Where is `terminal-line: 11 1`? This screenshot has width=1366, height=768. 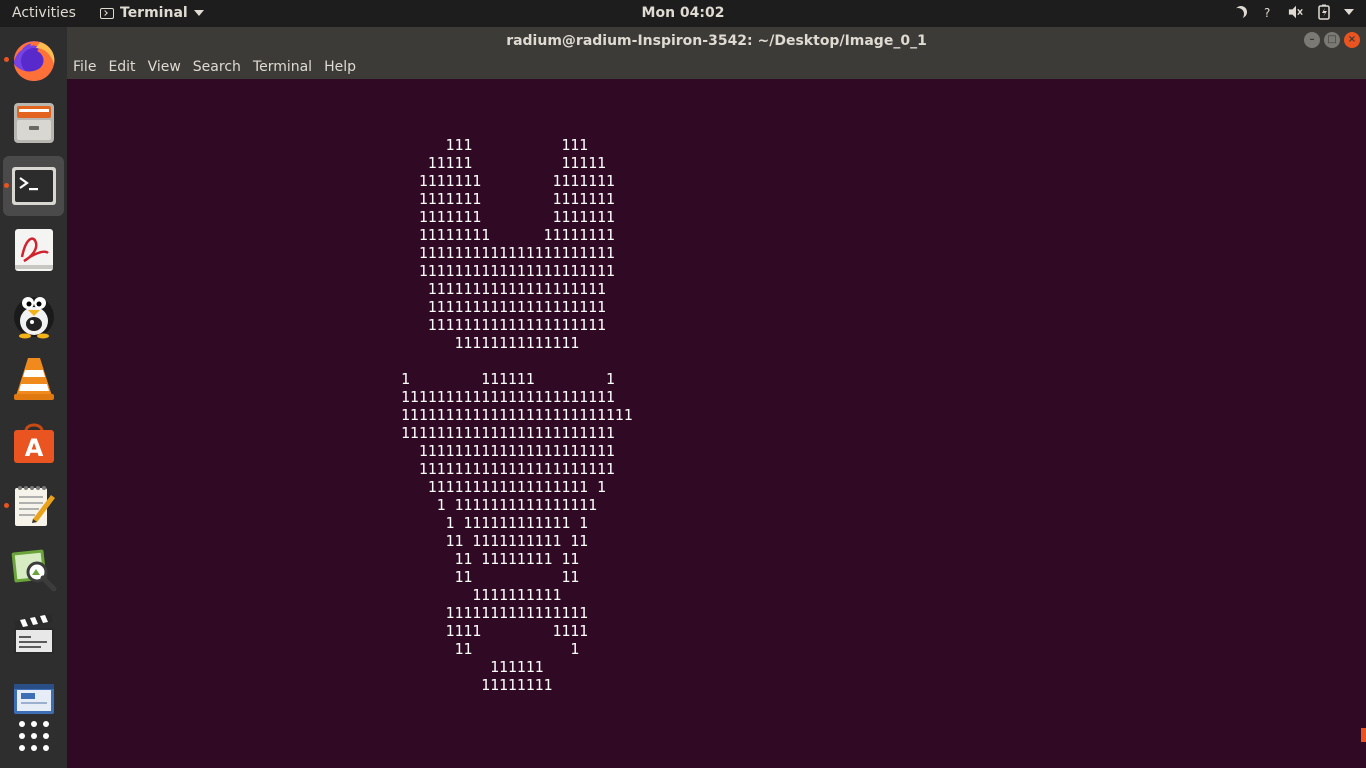
terminal-line: 11 1 is located at coordinates (490, 649).